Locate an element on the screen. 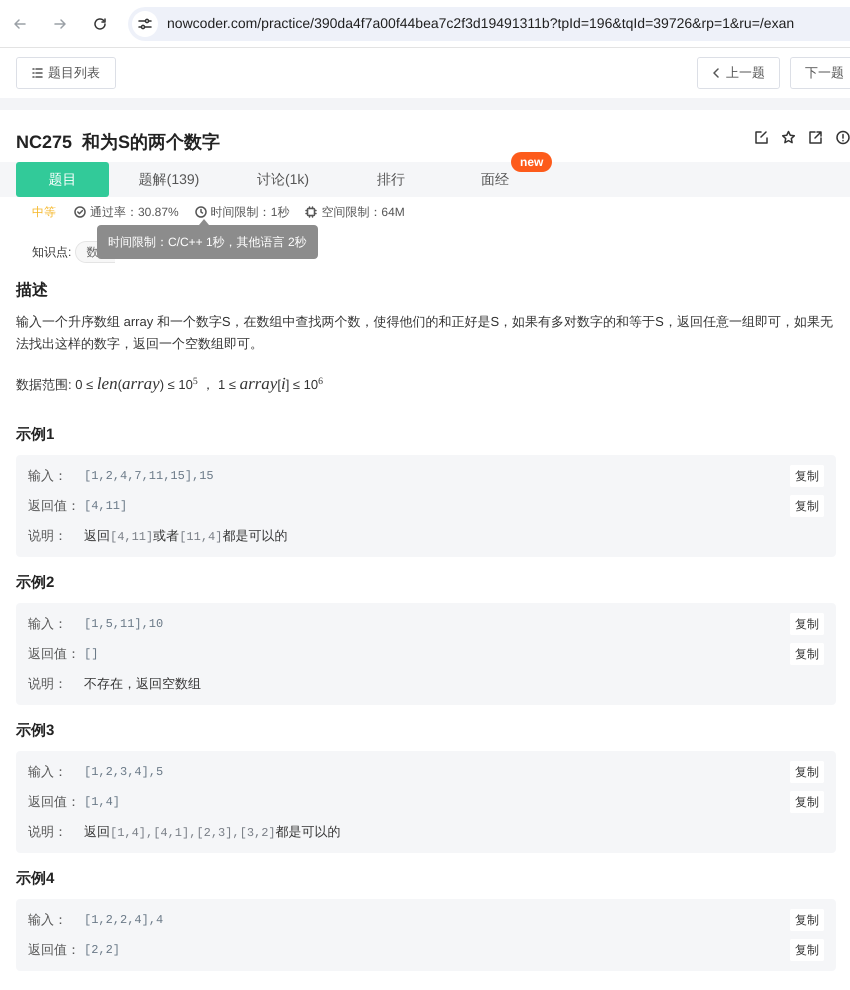  clock-icon is located at coordinates (200, 212).